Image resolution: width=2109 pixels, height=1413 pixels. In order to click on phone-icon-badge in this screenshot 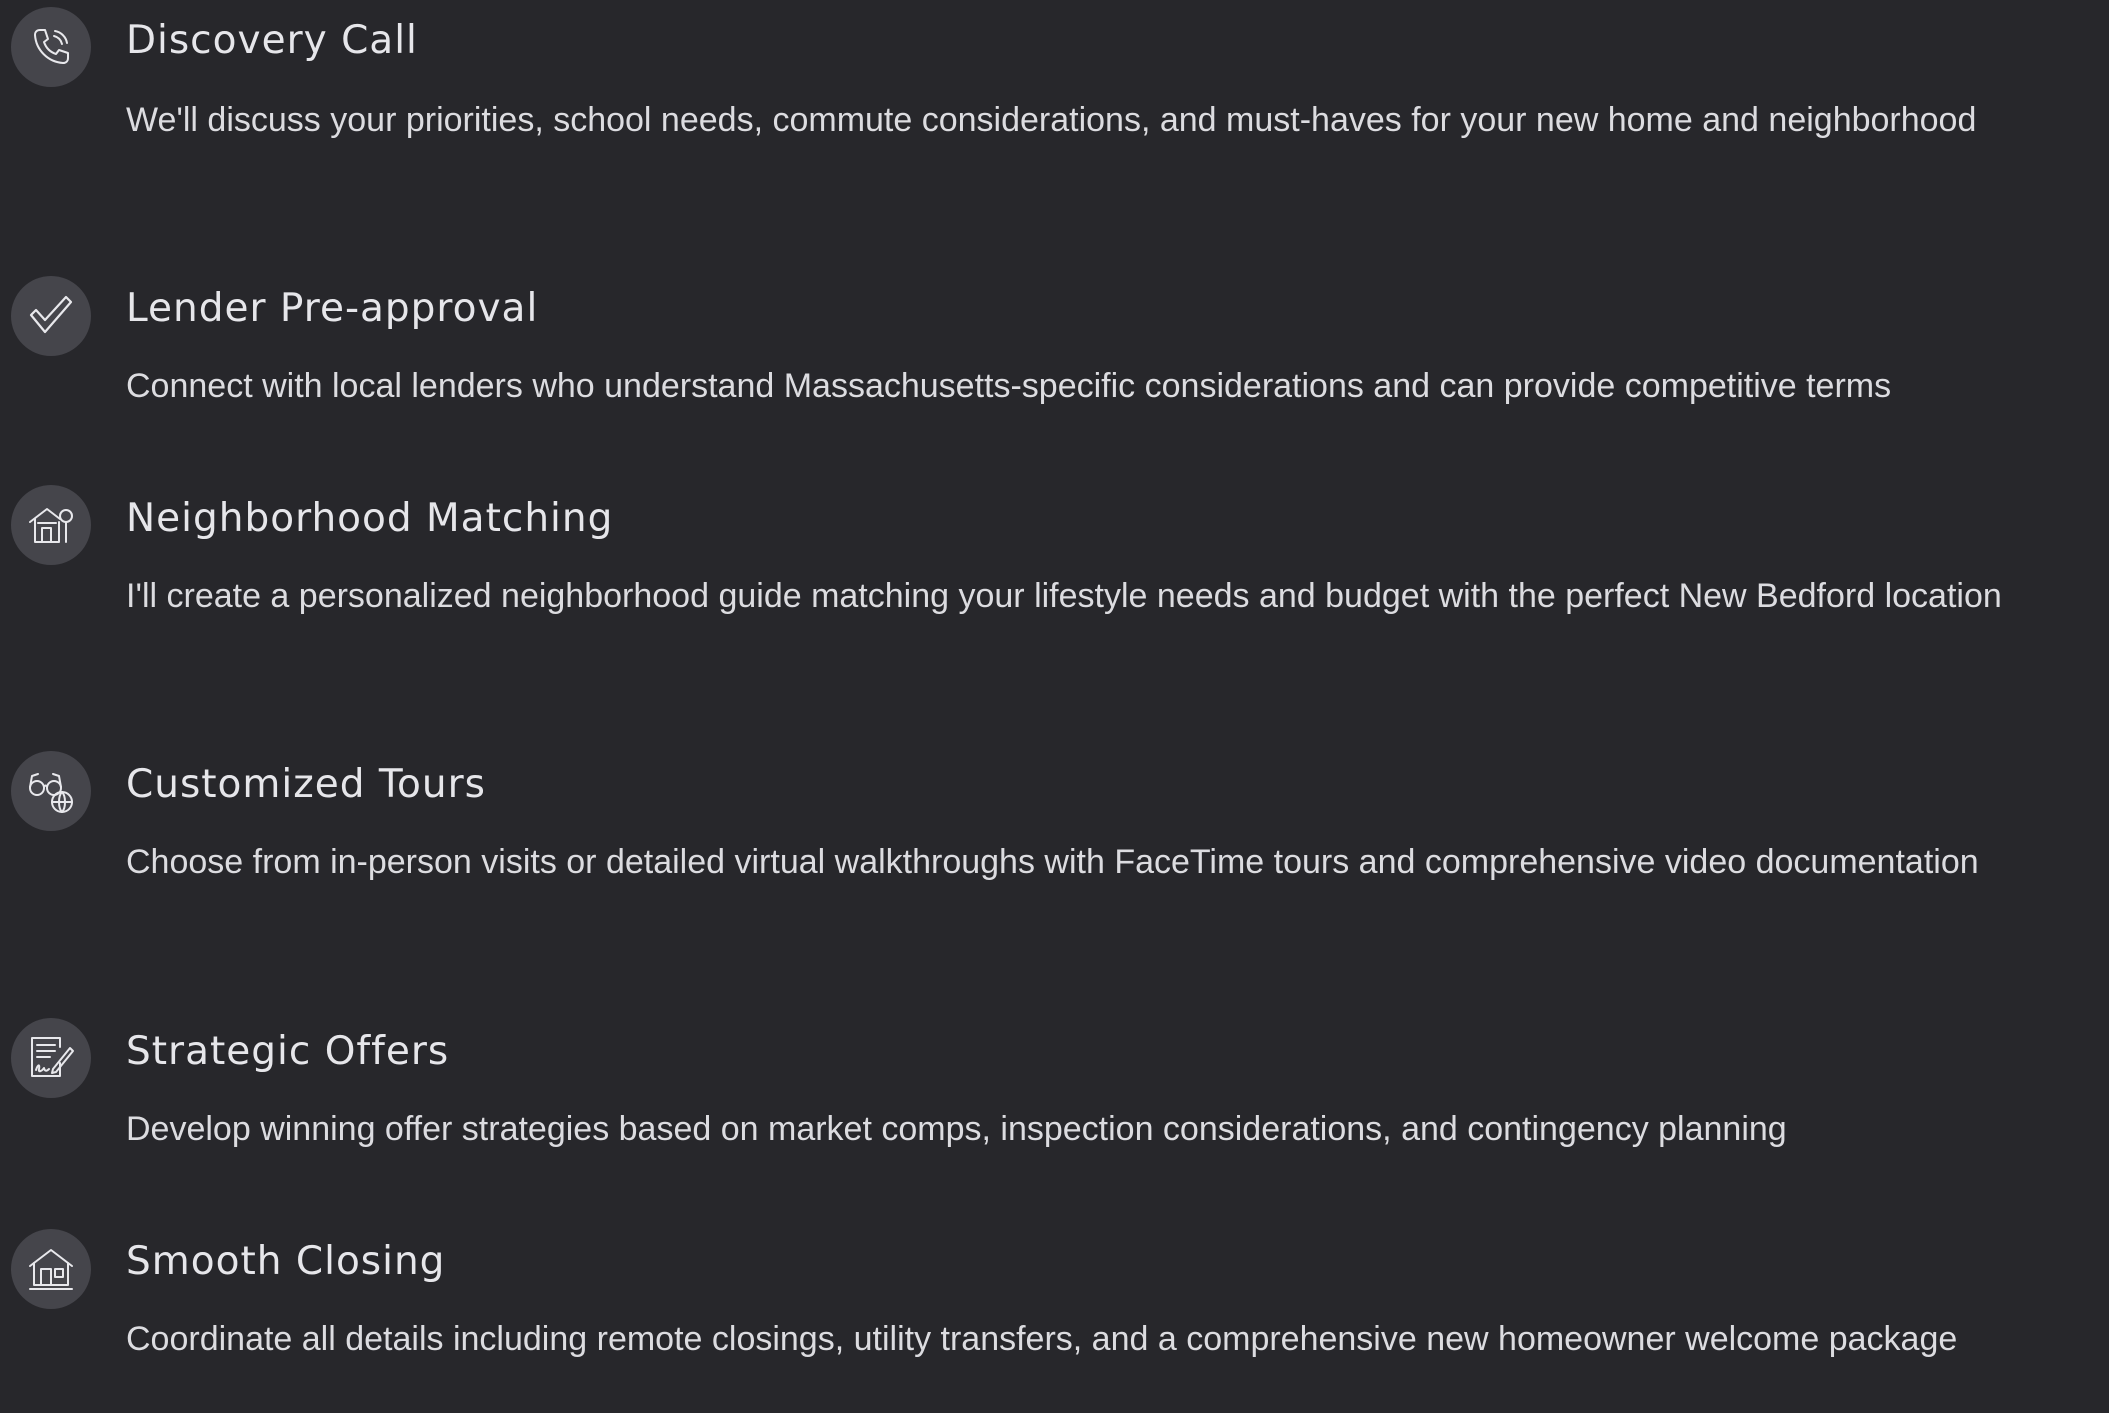, I will do `click(51, 47)`.